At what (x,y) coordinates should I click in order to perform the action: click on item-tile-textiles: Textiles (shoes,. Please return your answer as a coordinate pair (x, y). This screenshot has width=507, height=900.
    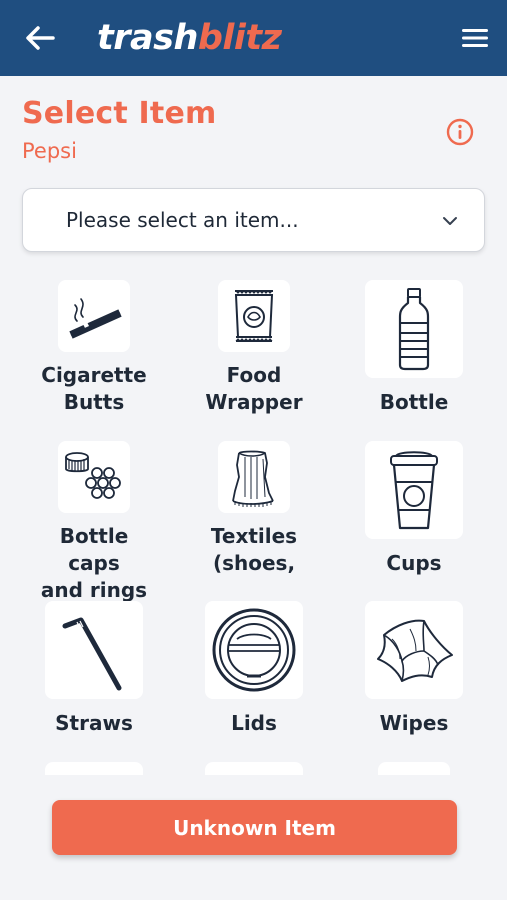
    Looking at the image, I should click on (254, 511).